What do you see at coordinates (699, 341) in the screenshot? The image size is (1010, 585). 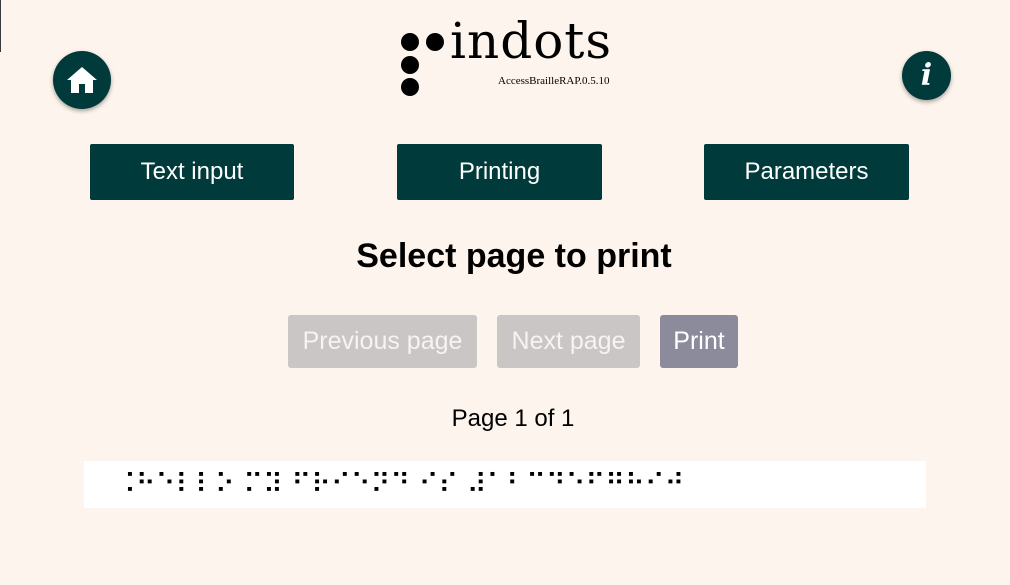 I see `print-button: Print` at bounding box center [699, 341].